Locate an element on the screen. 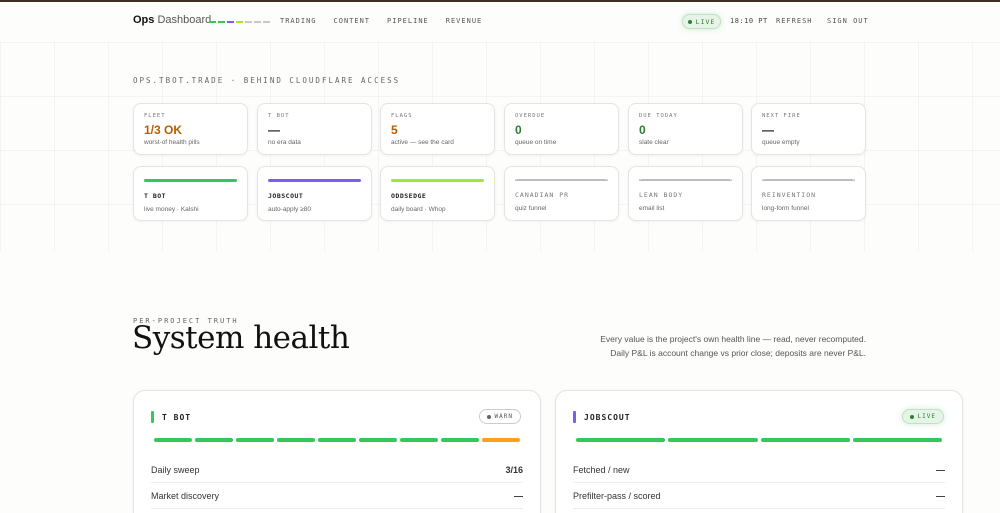  sign-out-button: SIGN OUT is located at coordinates (848, 21).